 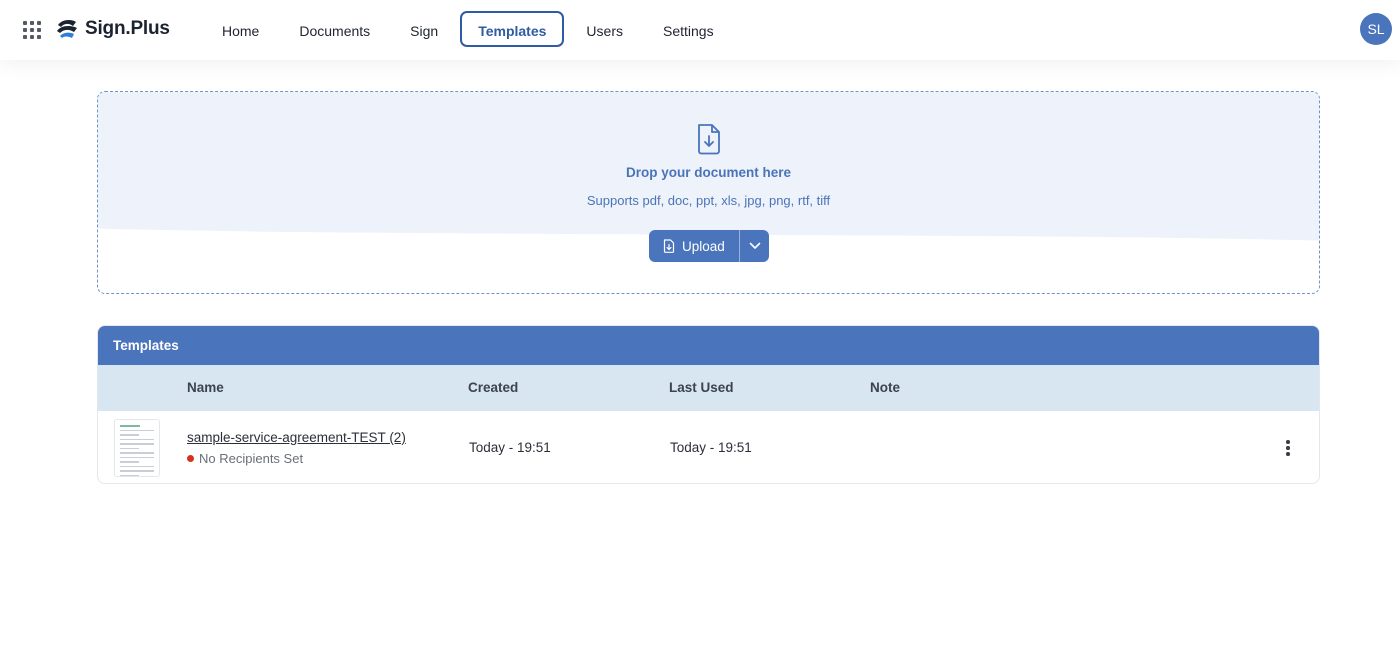 What do you see at coordinates (708, 172) in the screenshot?
I see `dropzone-title: Drop your document here` at bounding box center [708, 172].